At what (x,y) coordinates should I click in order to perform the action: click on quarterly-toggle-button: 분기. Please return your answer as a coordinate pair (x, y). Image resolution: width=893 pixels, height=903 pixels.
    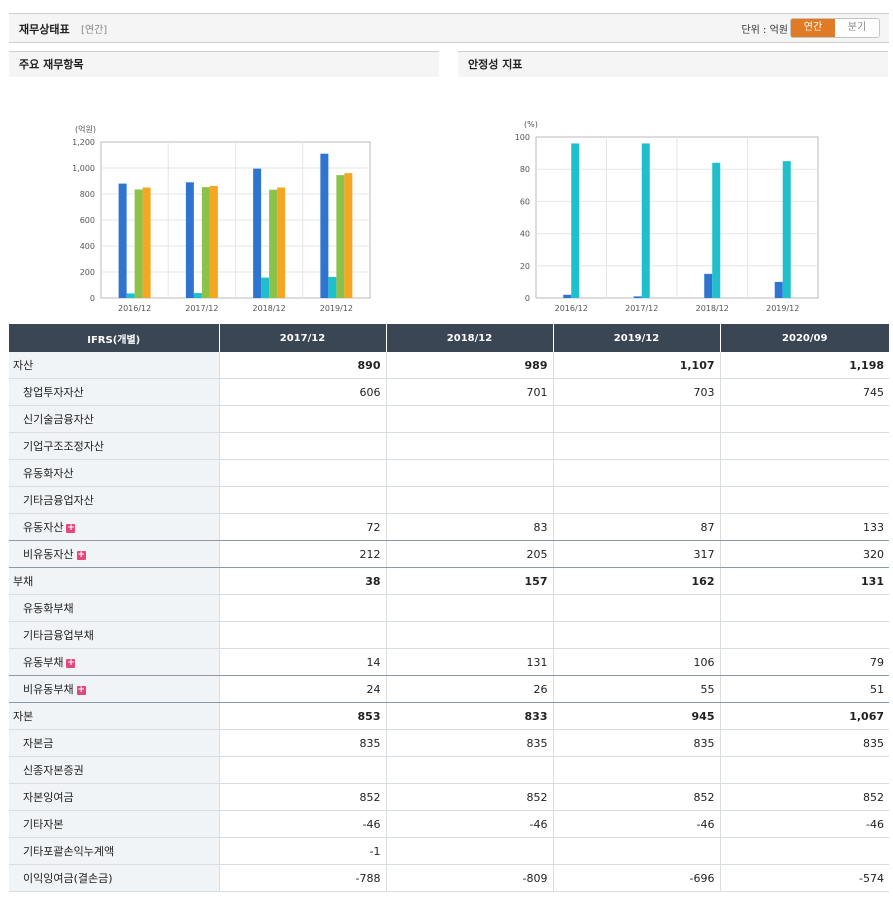
    Looking at the image, I should click on (857, 28).